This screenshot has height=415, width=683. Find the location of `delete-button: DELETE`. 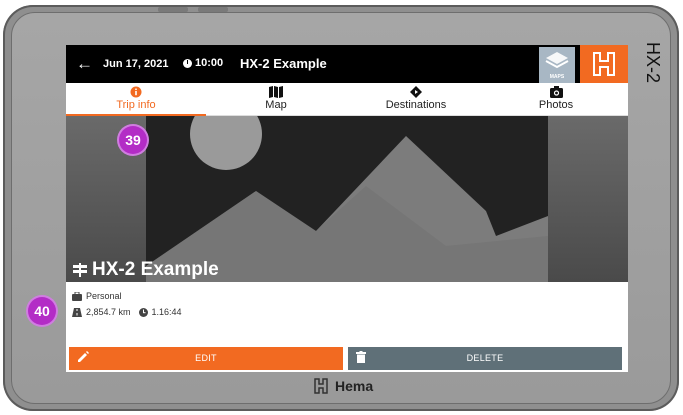

delete-button: DELETE is located at coordinates (485, 358).